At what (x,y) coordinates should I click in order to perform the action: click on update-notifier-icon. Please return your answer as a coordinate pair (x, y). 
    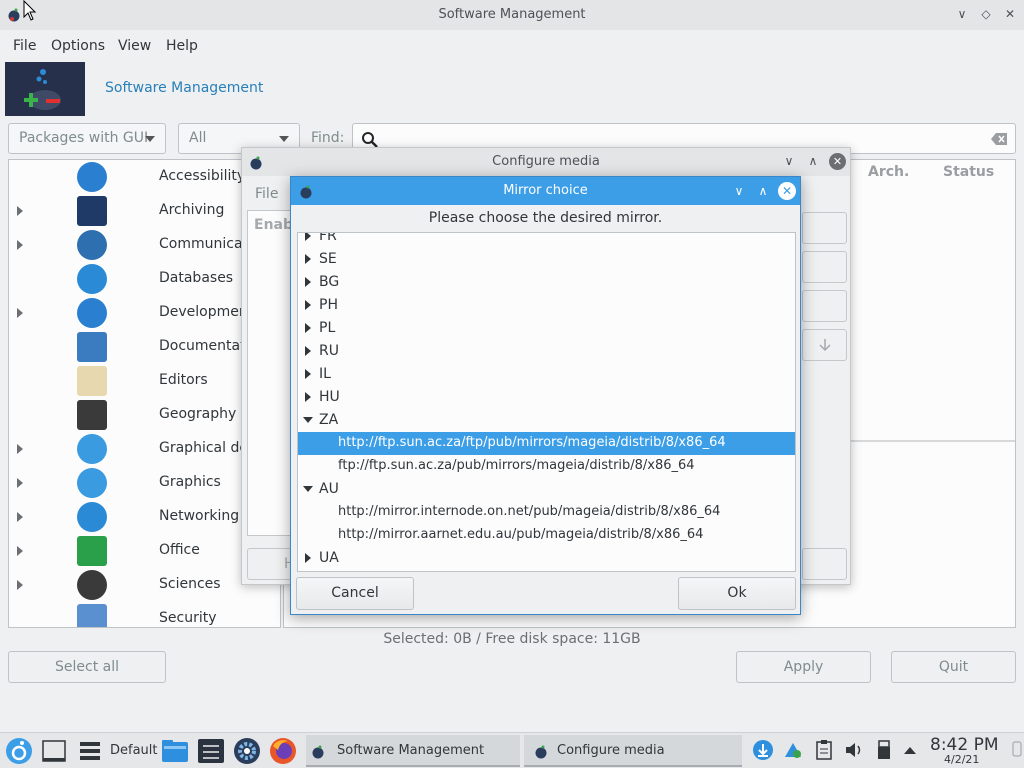
    Looking at the image, I should click on (763, 750).